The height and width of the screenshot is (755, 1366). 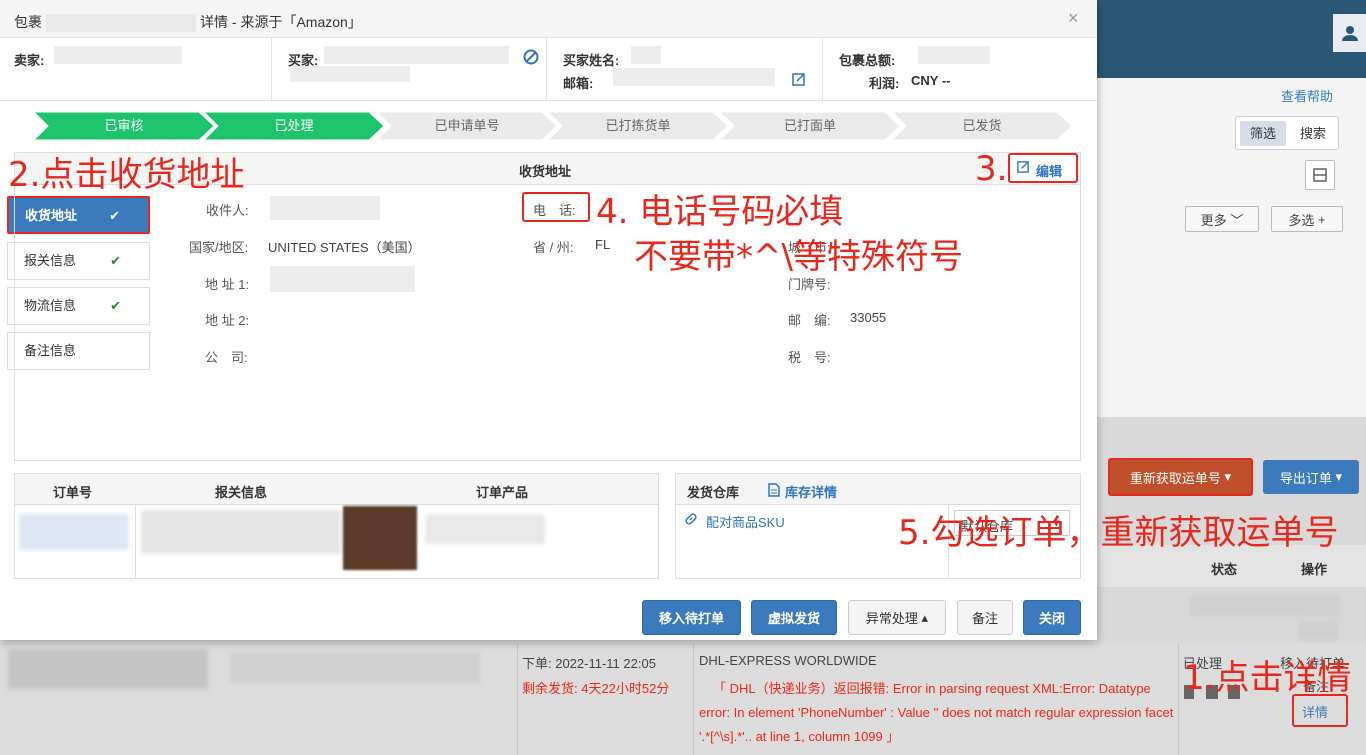 I want to click on filter-button: 筛选, so click(x=1263, y=133).